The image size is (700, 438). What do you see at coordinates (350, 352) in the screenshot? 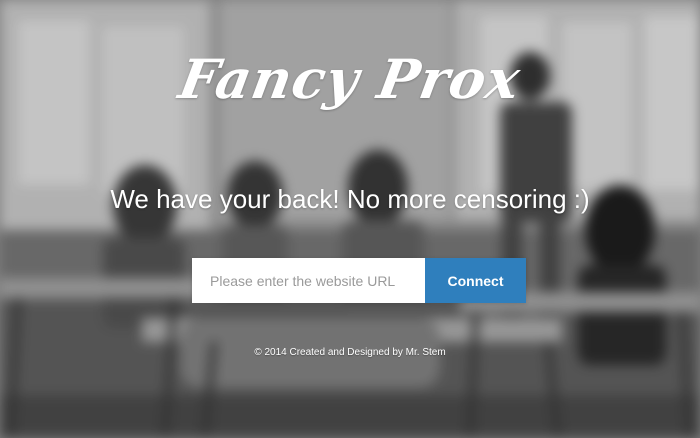
I see `footer-credit: © 2014 Created and Designed by Mr. Stem` at bounding box center [350, 352].